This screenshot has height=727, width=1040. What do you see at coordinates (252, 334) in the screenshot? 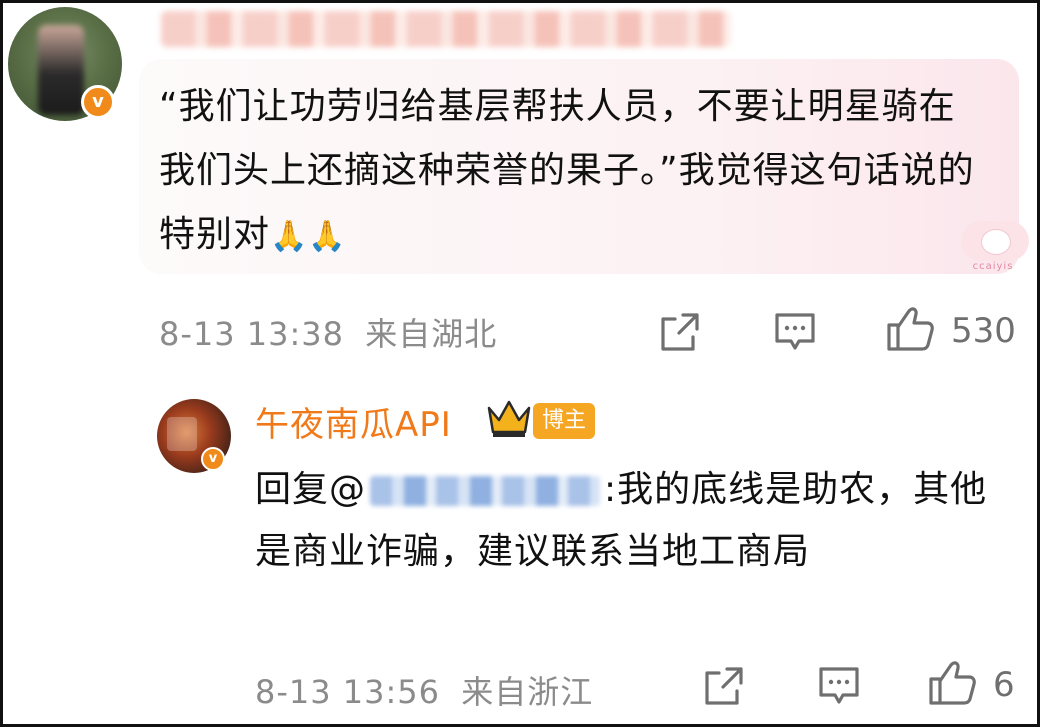
I see `comment-date: 8-13 13:38` at bounding box center [252, 334].